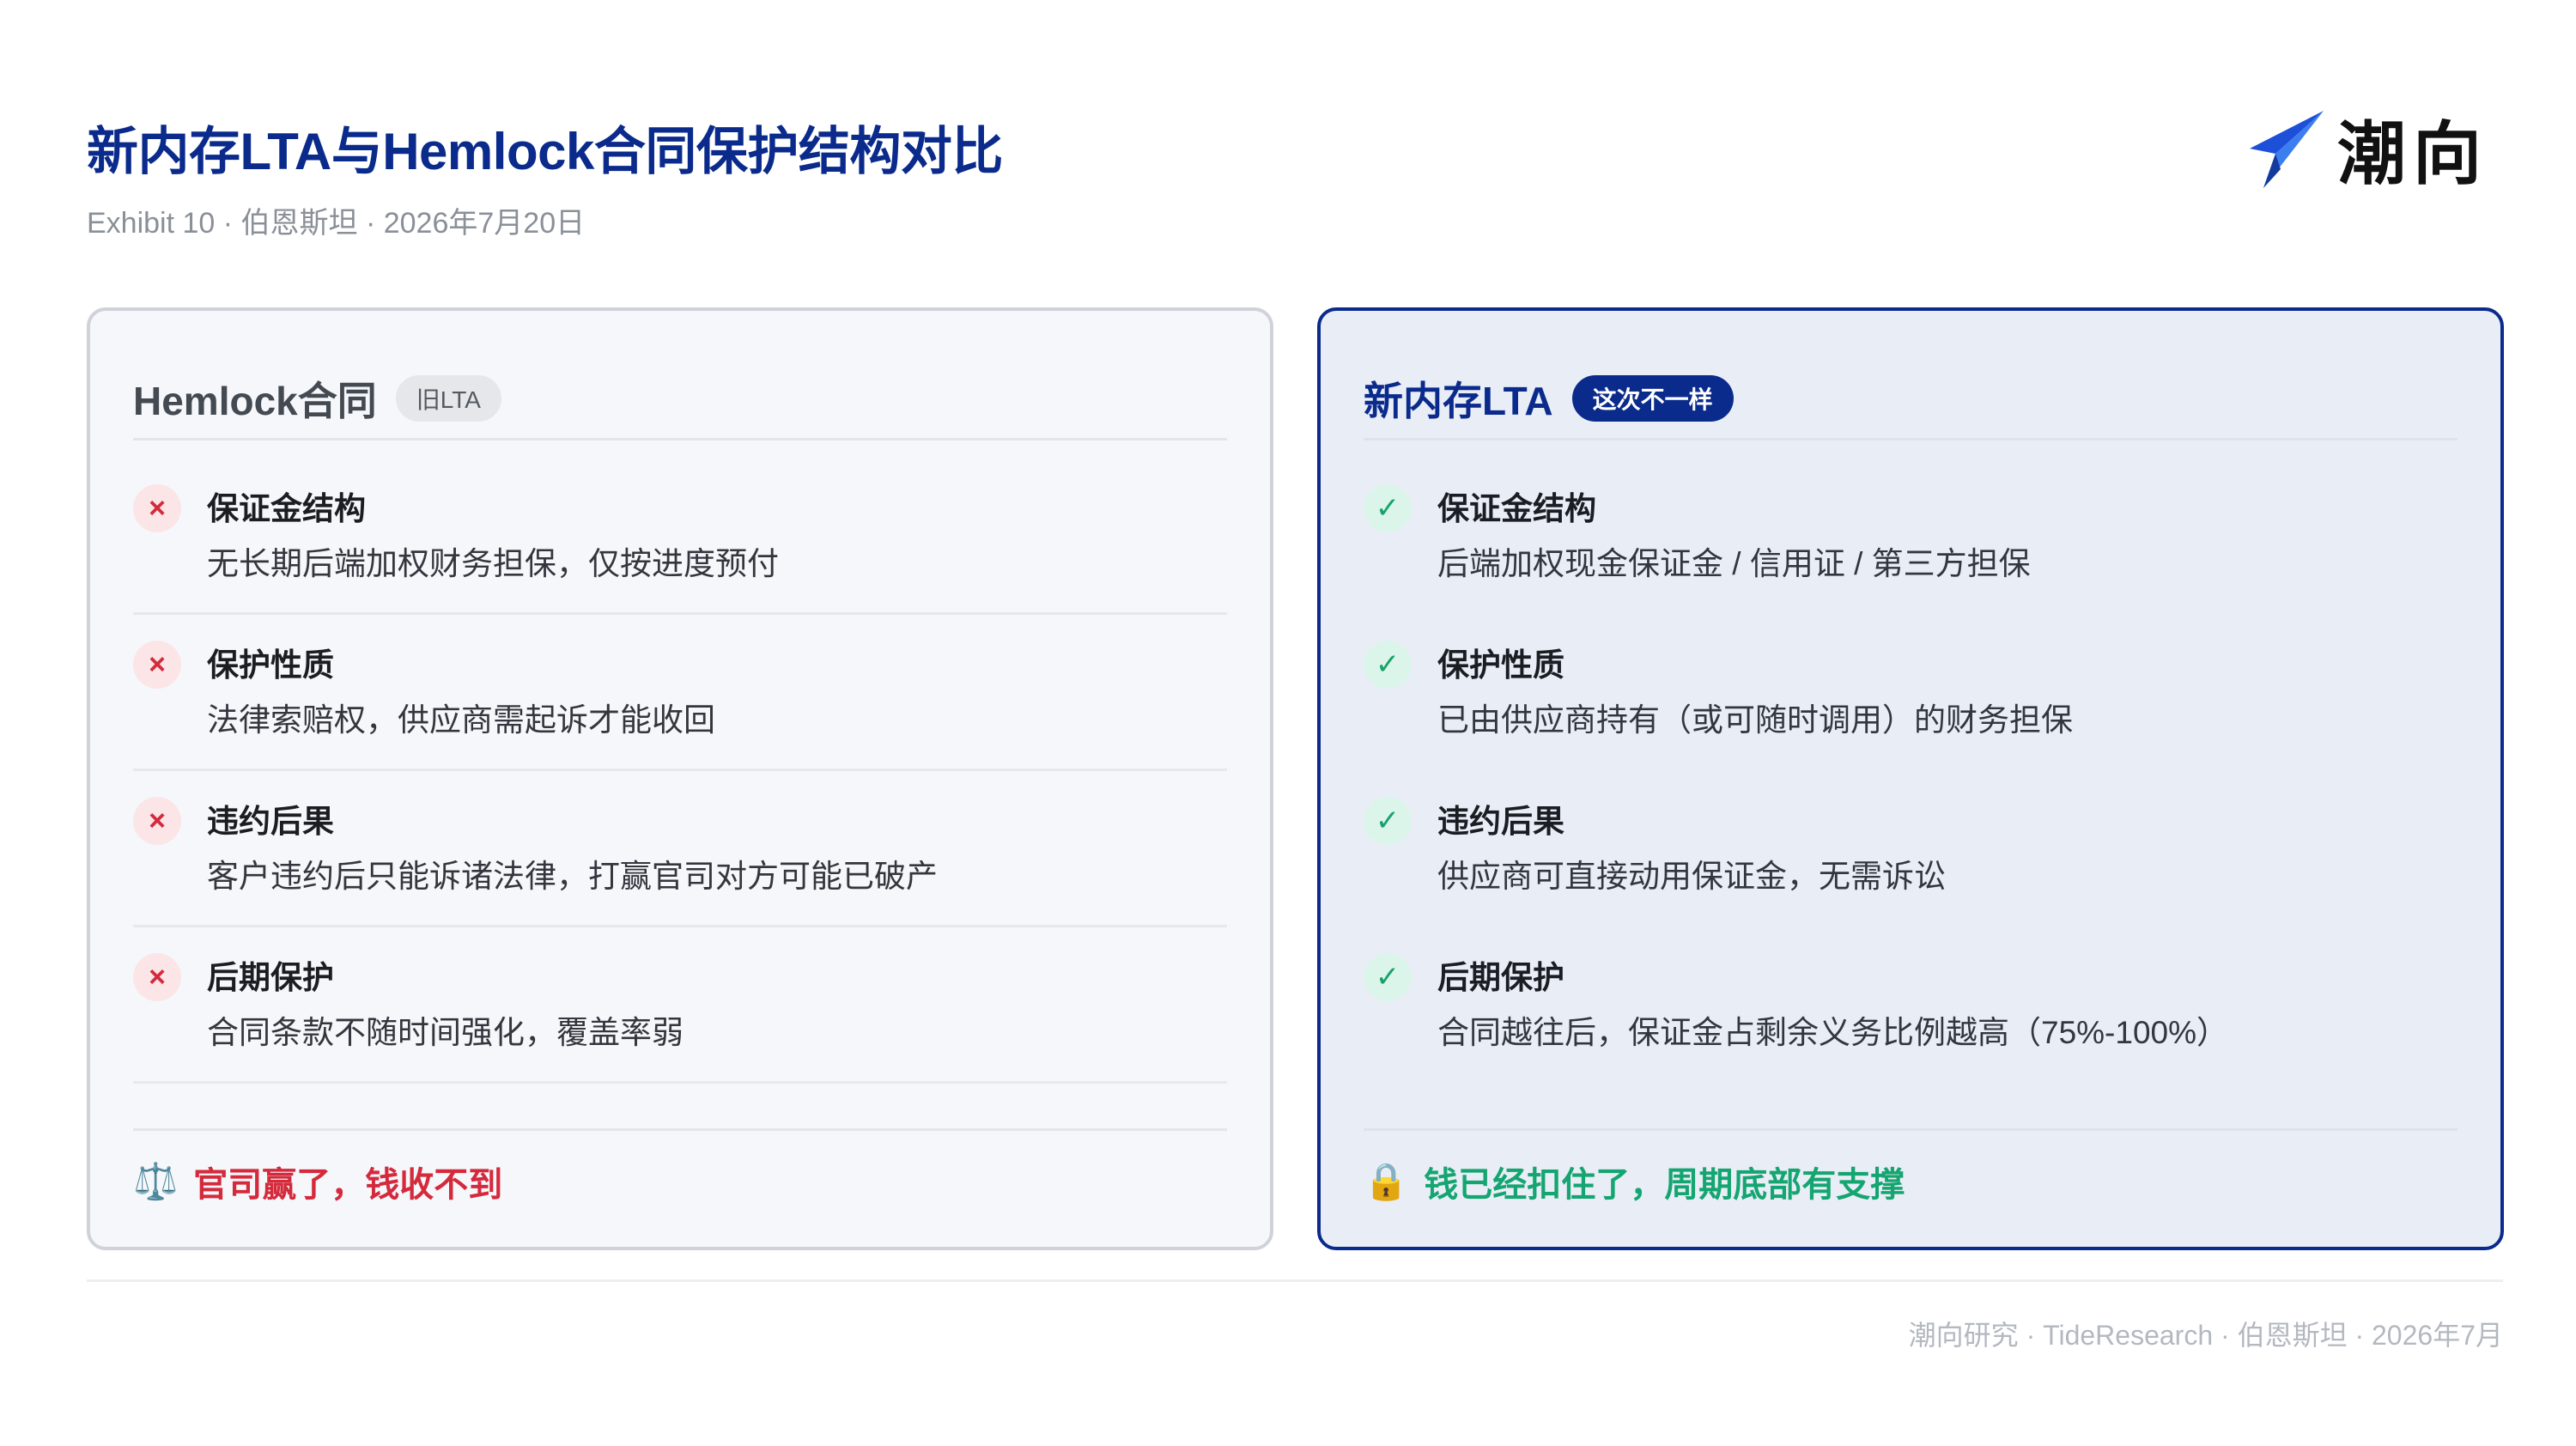  I want to click on list-item: × 违约后果 客户违约后只能诉诸法律，打赢官司对方可能已破产, so click(680, 849).